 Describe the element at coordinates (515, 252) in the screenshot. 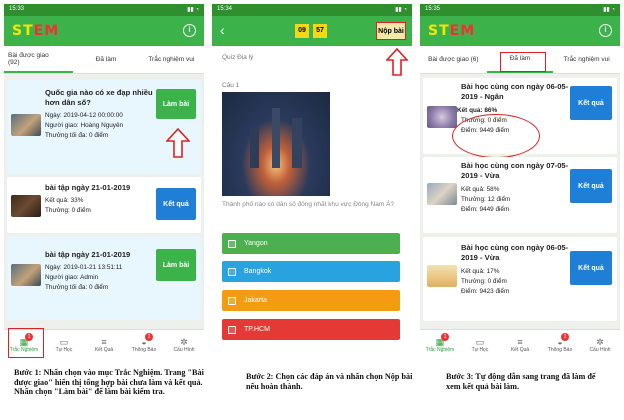

I see `card-title: Bài học cùng con ngày 06-05-2019 - Vừa` at that location.